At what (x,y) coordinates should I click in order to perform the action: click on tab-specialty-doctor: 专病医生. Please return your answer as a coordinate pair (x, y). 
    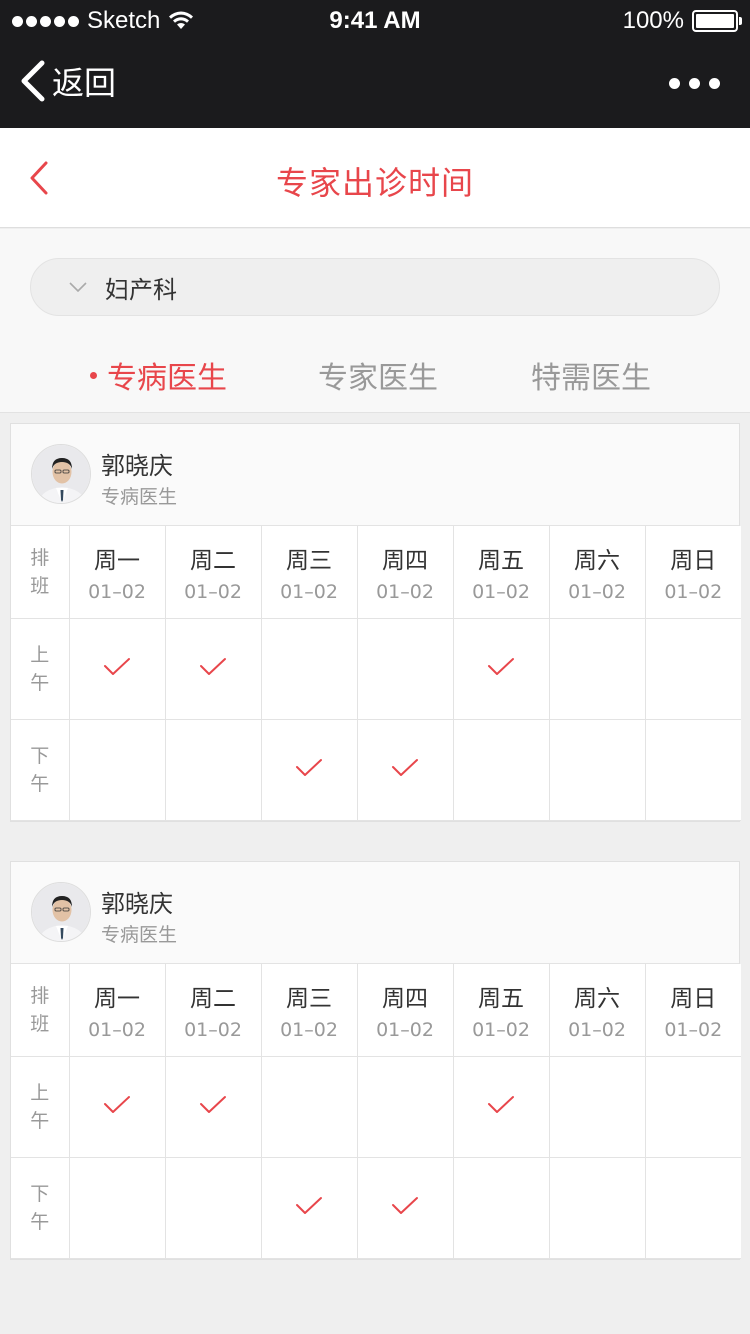
    Looking at the image, I should click on (158, 375).